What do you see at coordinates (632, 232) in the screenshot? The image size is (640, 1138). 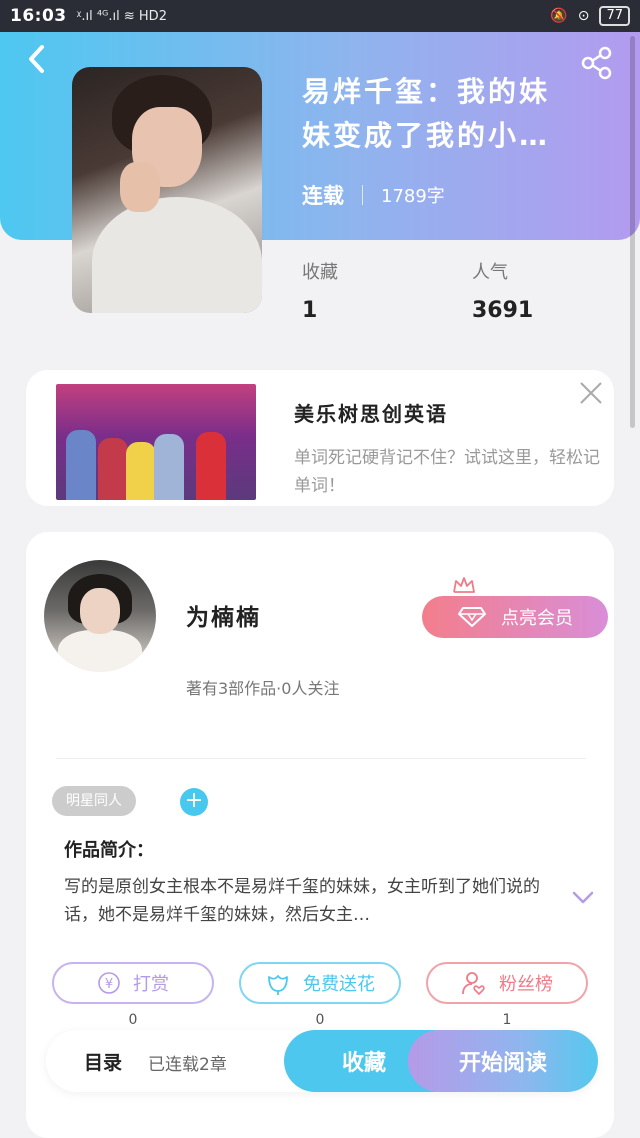 I see `scrollbar` at bounding box center [632, 232].